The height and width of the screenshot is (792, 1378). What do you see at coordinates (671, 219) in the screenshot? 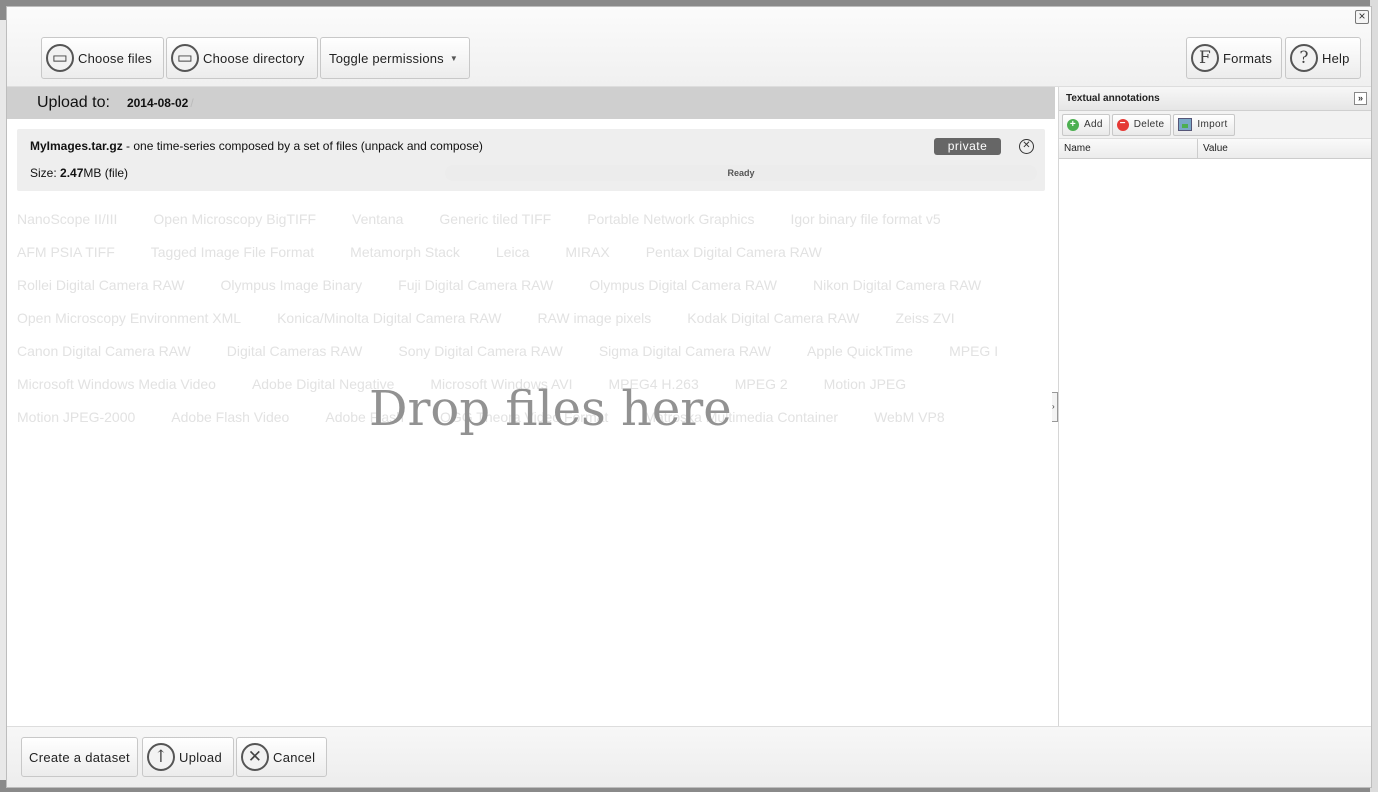
I see `format-item: Portable Network Graphics` at bounding box center [671, 219].